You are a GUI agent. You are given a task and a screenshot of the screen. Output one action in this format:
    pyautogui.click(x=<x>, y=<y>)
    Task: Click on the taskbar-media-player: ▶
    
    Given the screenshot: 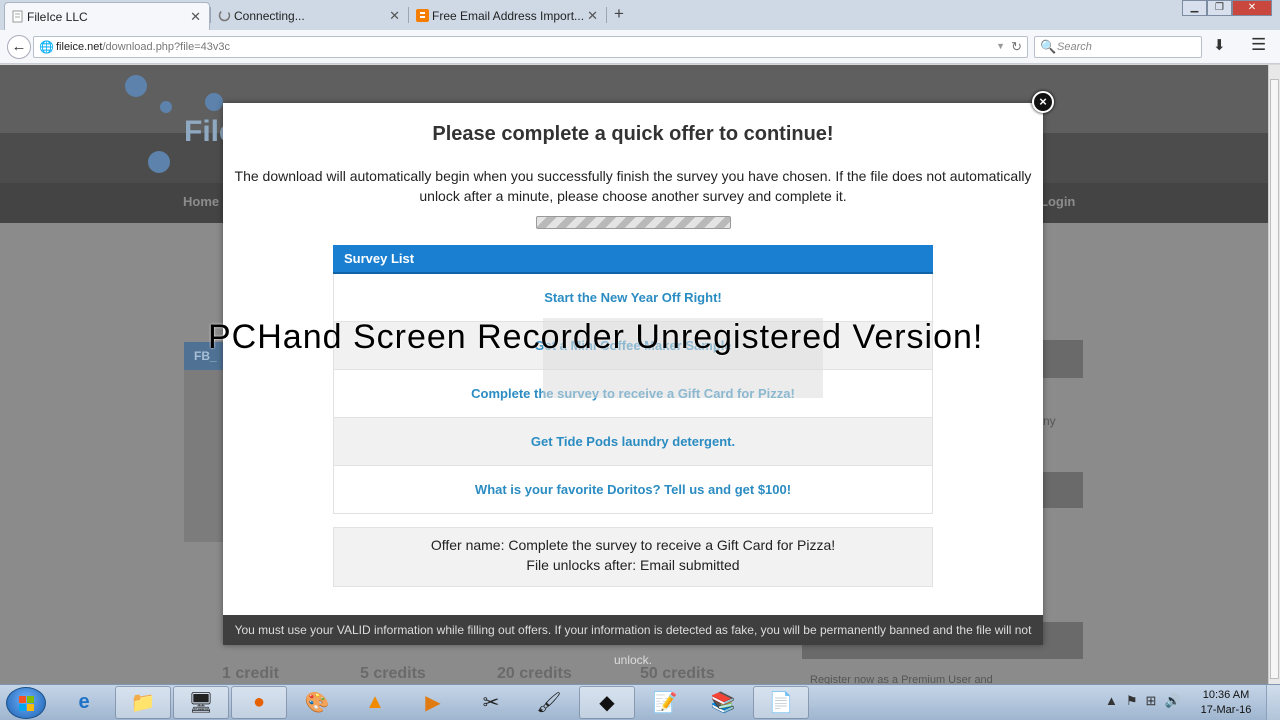 What is the action you would take?
    pyautogui.click(x=433, y=702)
    